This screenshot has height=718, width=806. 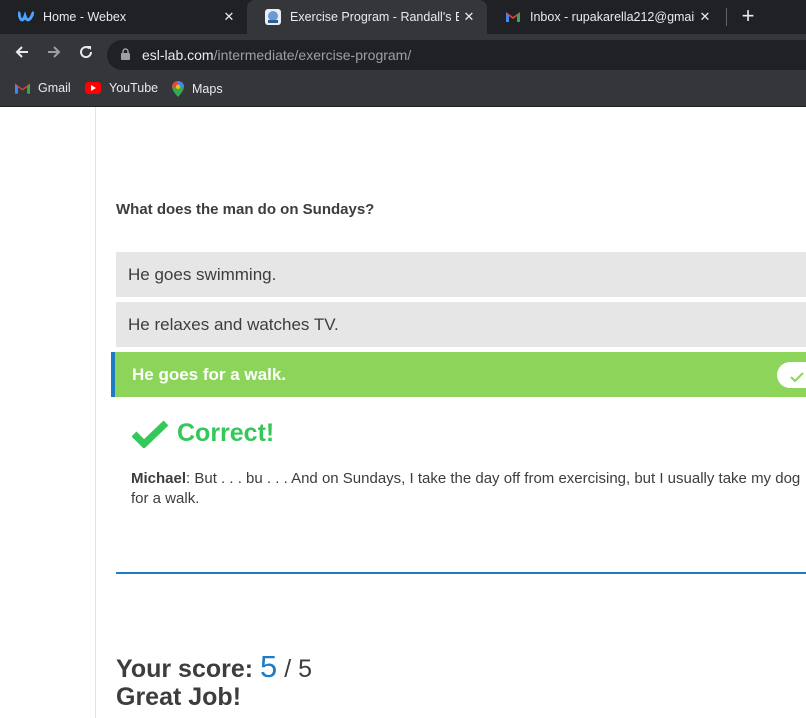 I want to click on youtube-icon, so click(x=93, y=88).